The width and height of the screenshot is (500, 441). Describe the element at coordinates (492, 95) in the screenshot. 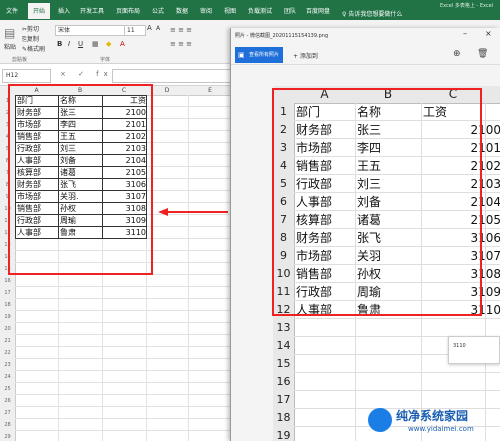

I see `image-column-d` at that location.